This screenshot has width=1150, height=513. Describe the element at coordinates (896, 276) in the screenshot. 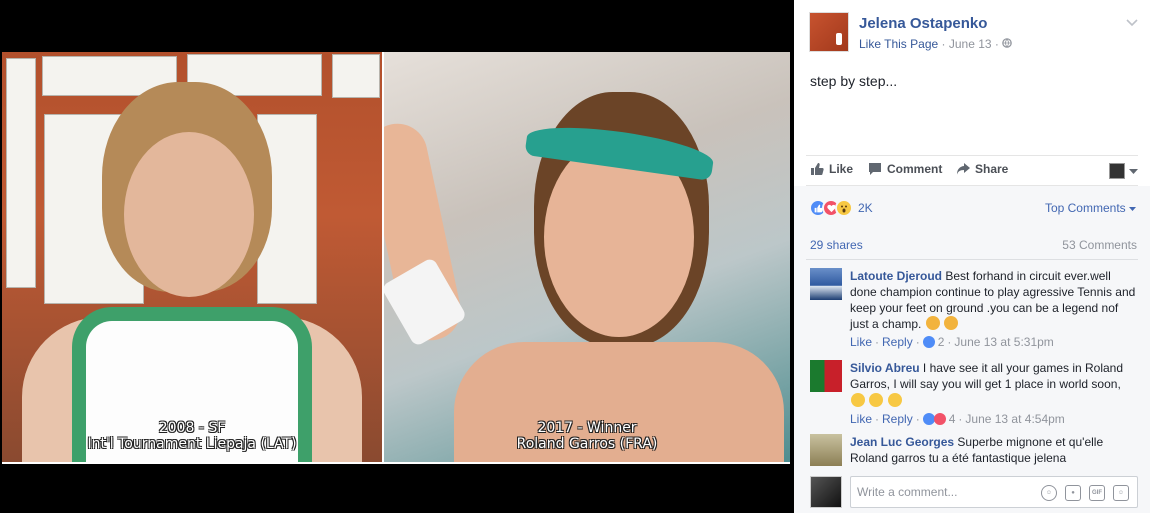

I see `commenter-name-link: Latoute Djeroud` at that location.